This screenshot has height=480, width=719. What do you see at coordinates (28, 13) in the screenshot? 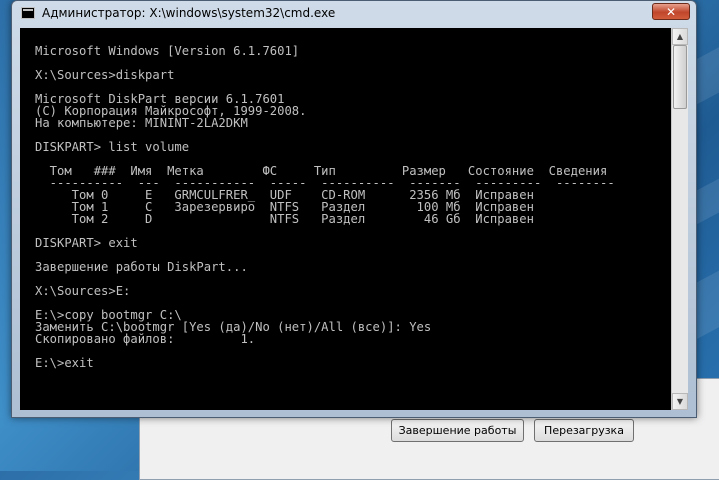
I see `cmd-app-icon` at bounding box center [28, 13].